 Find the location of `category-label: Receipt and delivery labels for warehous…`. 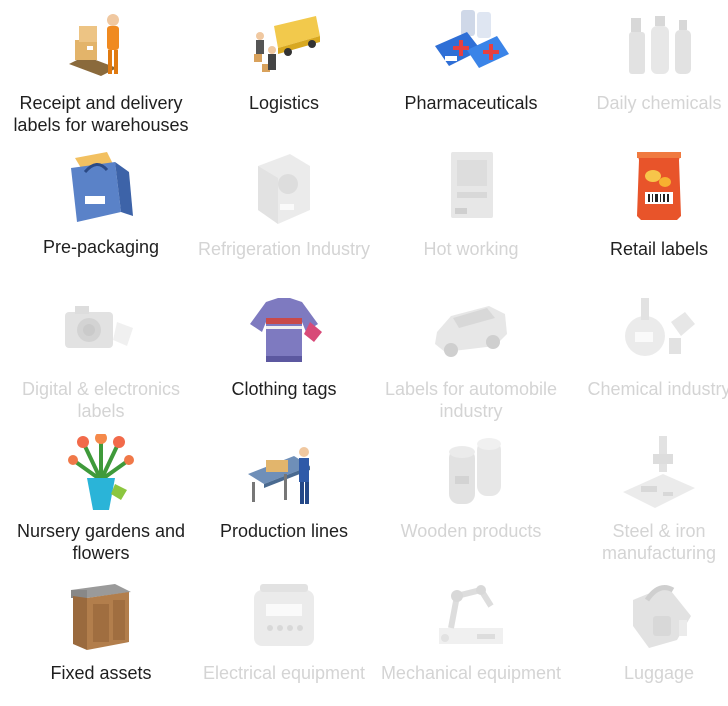

category-label: Receipt and delivery labels for warehous… is located at coordinates (101, 114).